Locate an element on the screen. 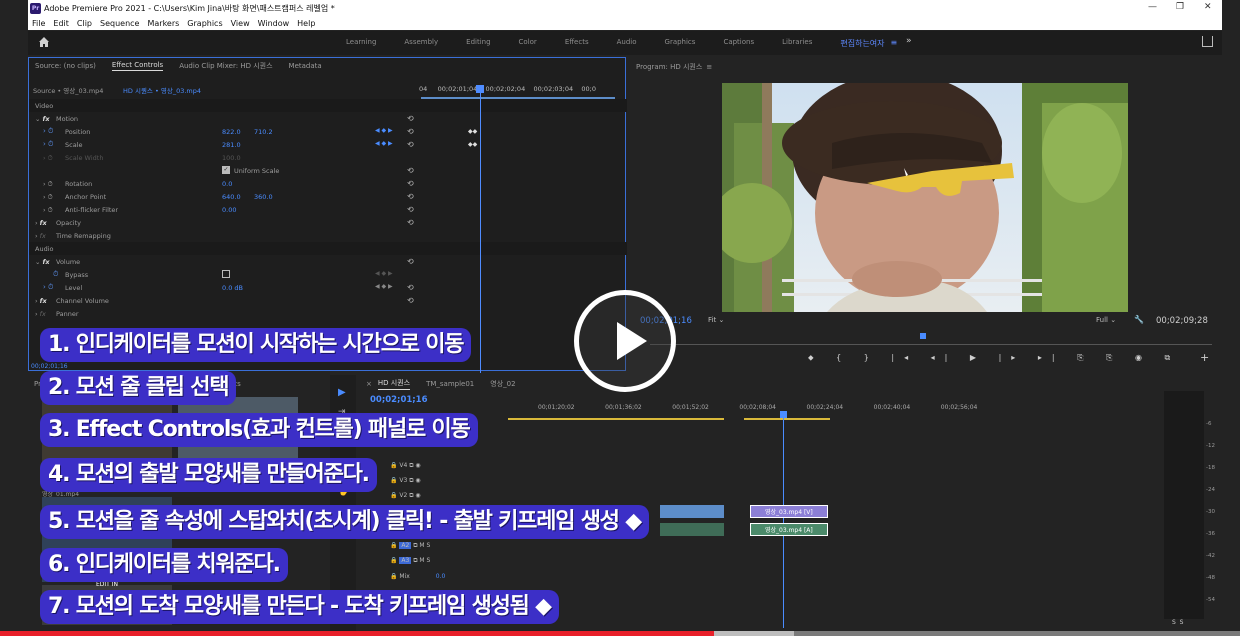 This screenshot has height=636, width=1240. sequence-clip-label: HD 시퀀스 • 영상_03.mp4 is located at coordinates (162, 90).